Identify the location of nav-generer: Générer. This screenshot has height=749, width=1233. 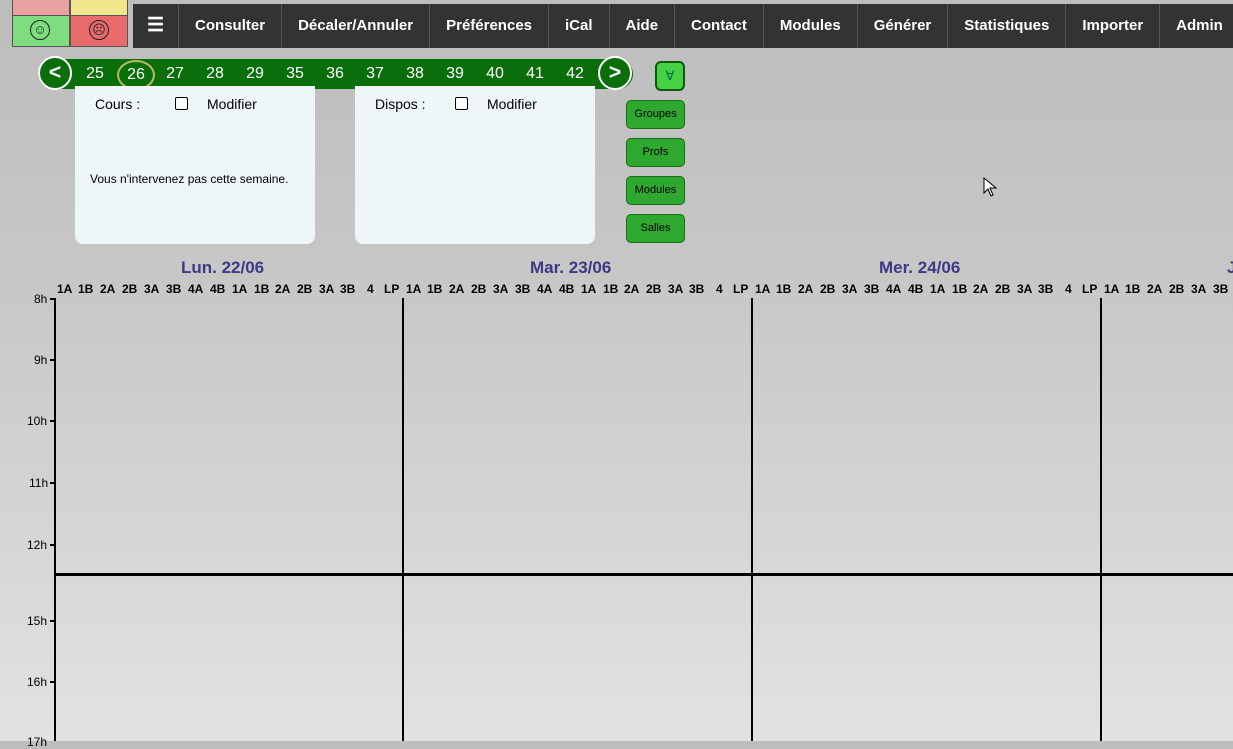
(903, 26).